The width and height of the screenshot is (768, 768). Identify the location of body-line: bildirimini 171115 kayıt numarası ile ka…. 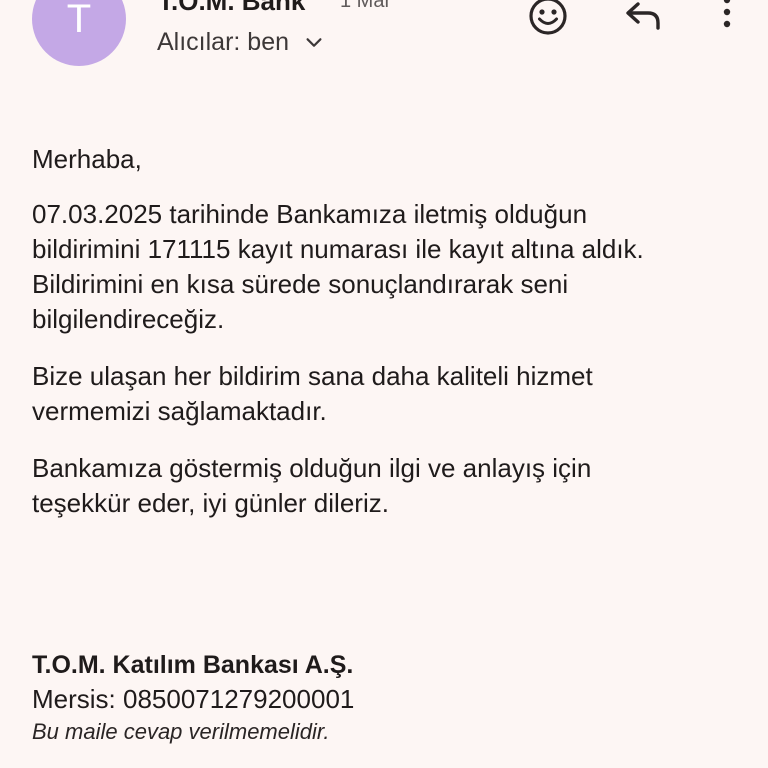
(338, 249).